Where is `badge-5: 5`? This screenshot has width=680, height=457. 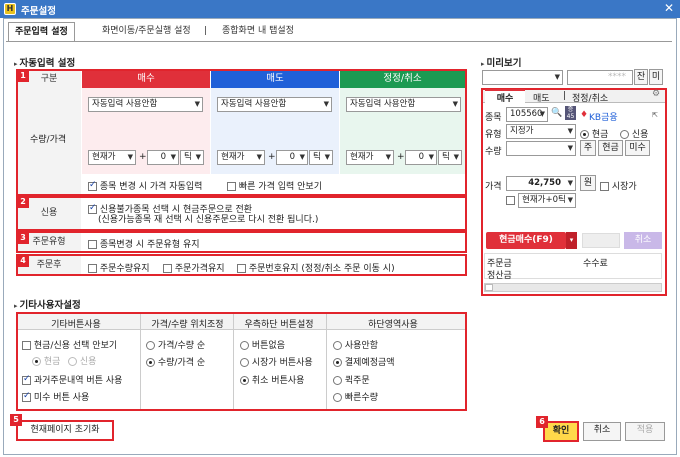 badge-5: 5 is located at coordinates (16, 420).